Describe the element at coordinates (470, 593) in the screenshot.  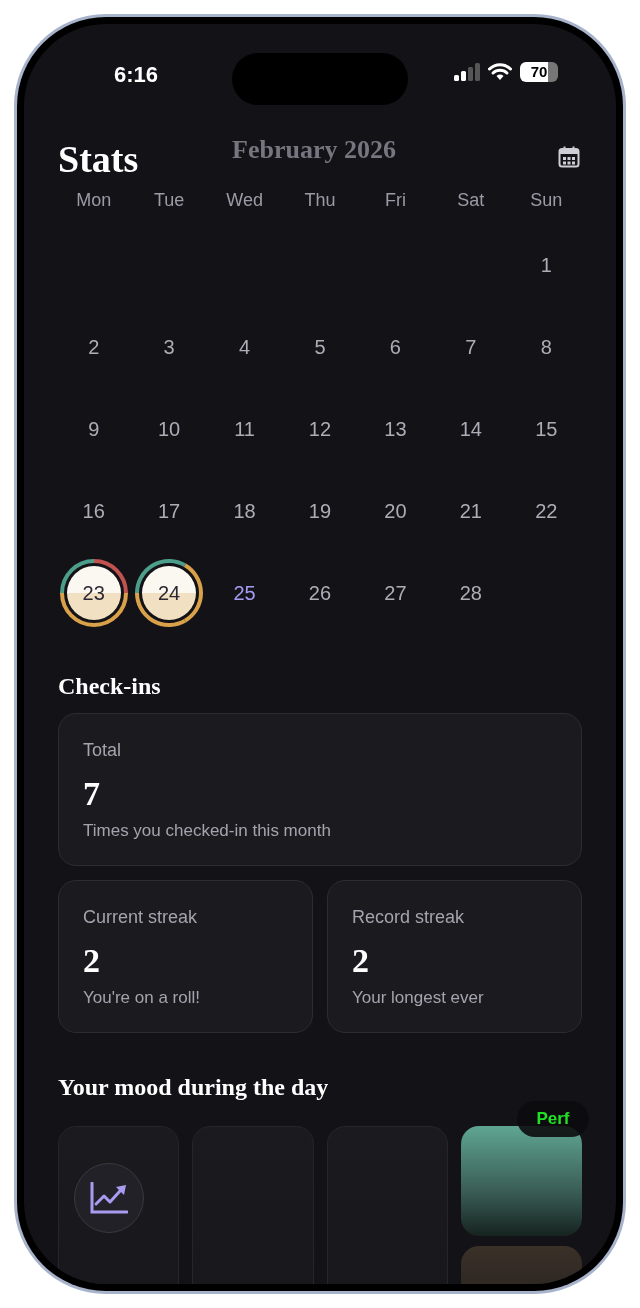
I see `day-number: 28` at that location.